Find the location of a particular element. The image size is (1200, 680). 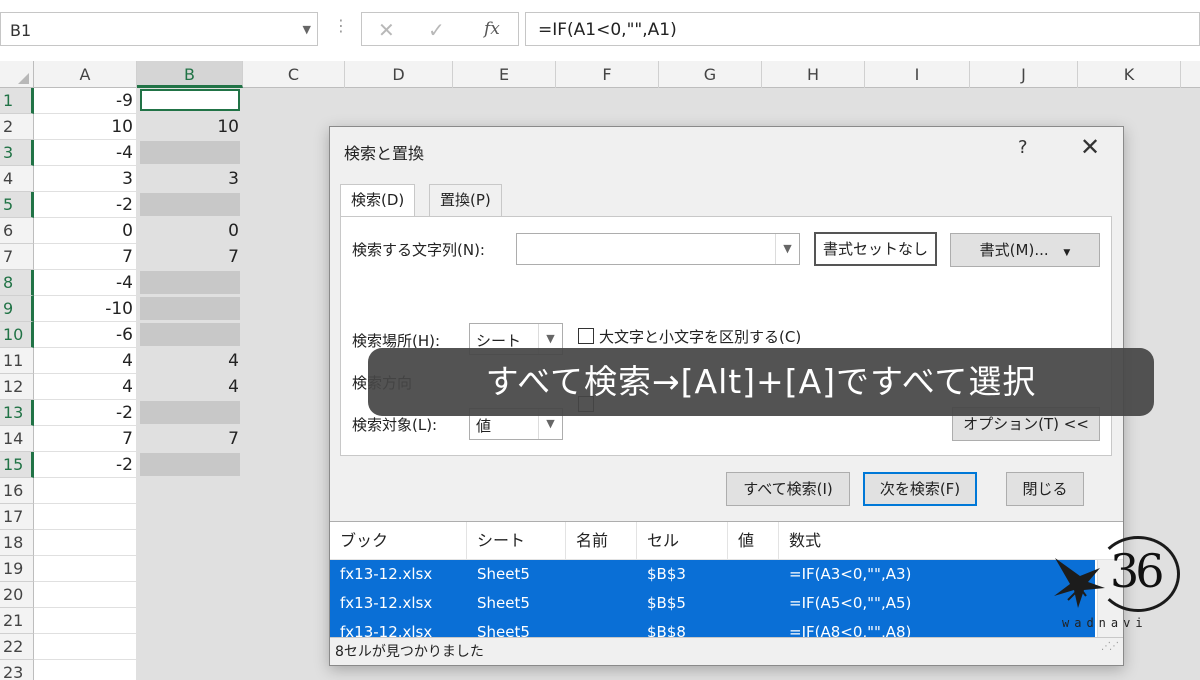

cell-b14: 7 is located at coordinates (188, 439).